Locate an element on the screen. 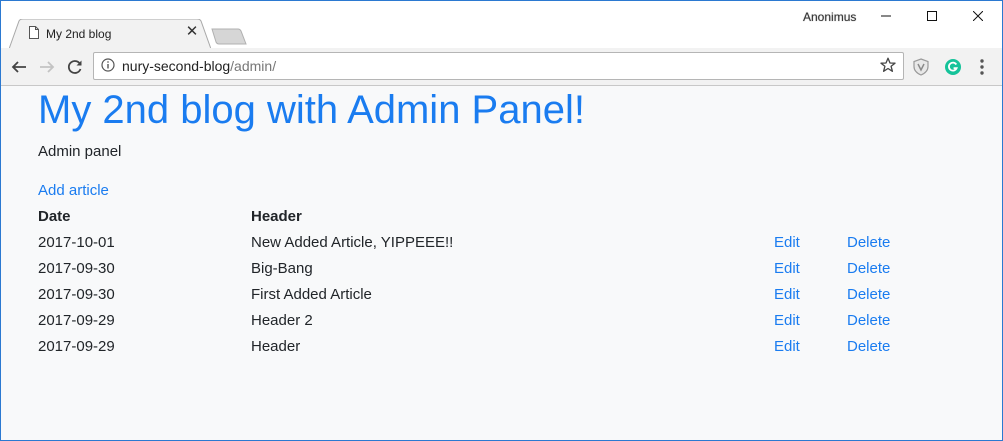 The width and height of the screenshot is (1003, 441). maximize-icon is located at coordinates (932, 16).